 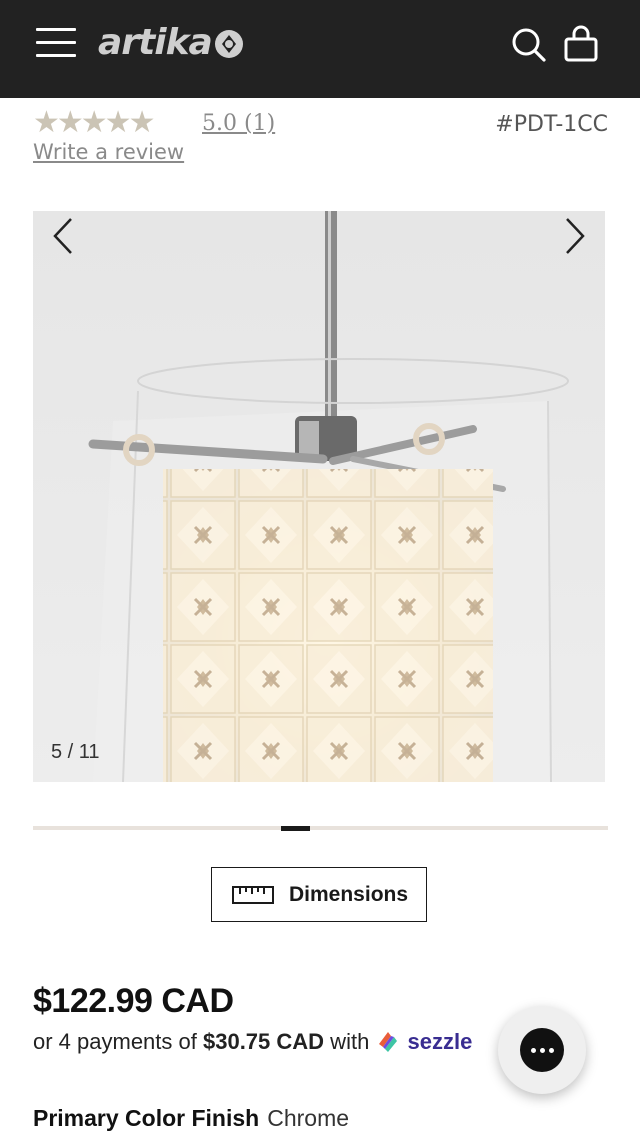 I want to click on finish-label: Primary Color Finish, so click(x=146, y=1118).